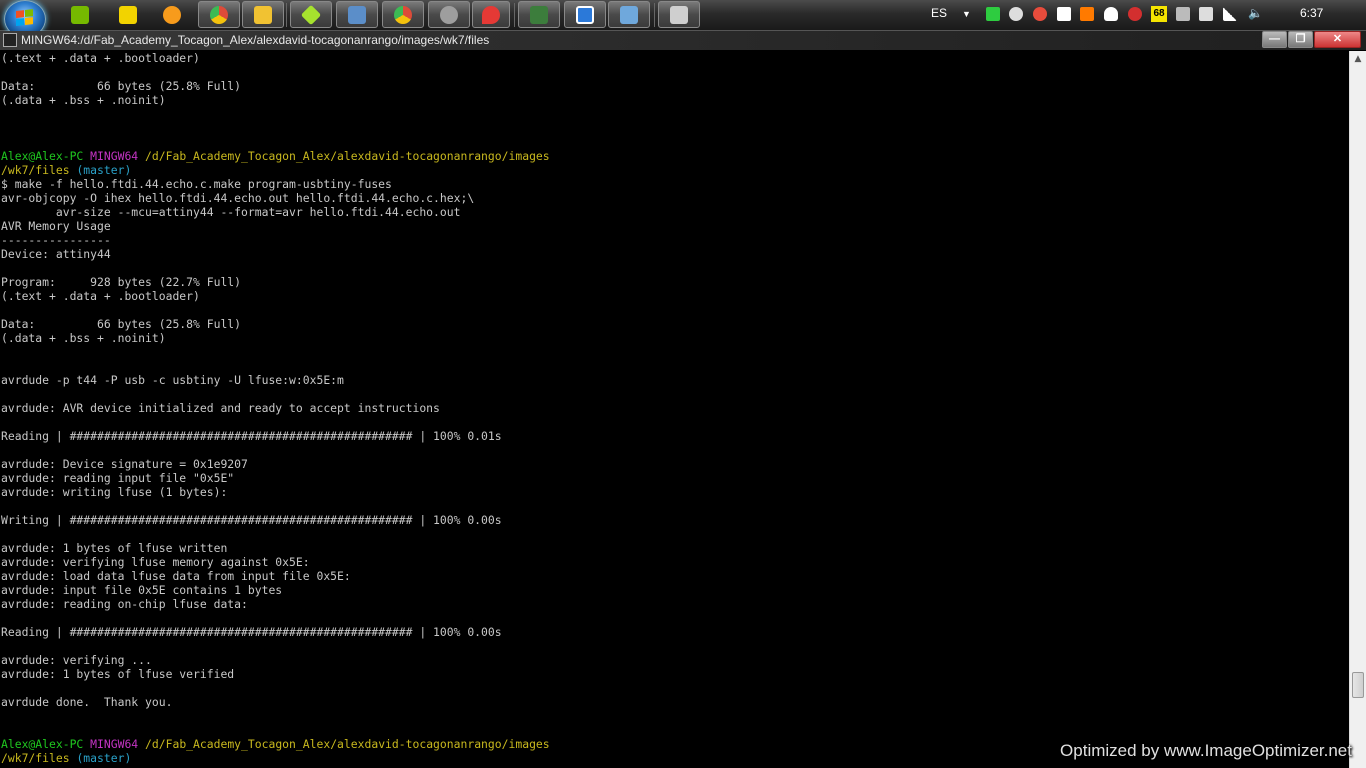 The height and width of the screenshot is (768, 1366). What do you see at coordinates (25, 18) in the screenshot?
I see `windows-logo-icon` at bounding box center [25, 18].